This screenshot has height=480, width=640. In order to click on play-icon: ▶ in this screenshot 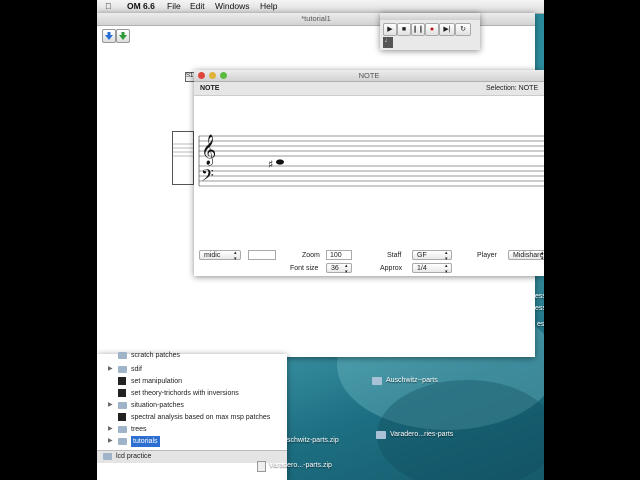, I will do `click(390, 29)`.